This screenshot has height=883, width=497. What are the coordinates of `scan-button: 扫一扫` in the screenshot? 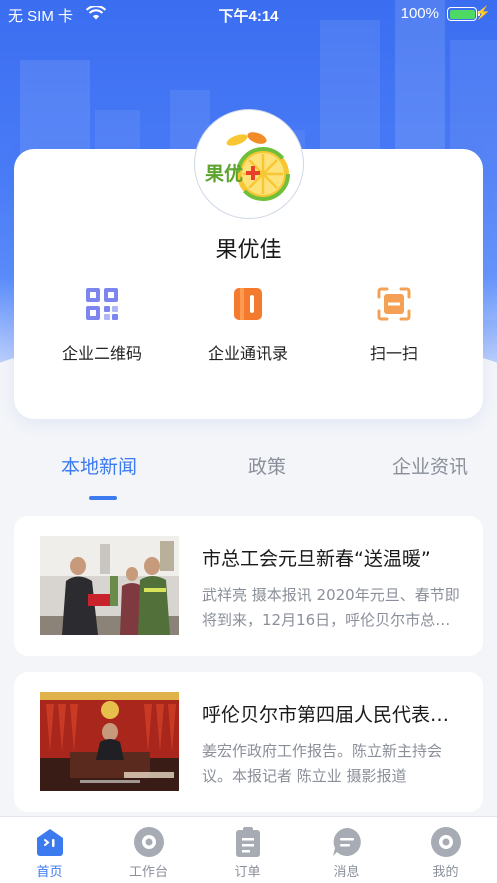 It's located at (394, 326).